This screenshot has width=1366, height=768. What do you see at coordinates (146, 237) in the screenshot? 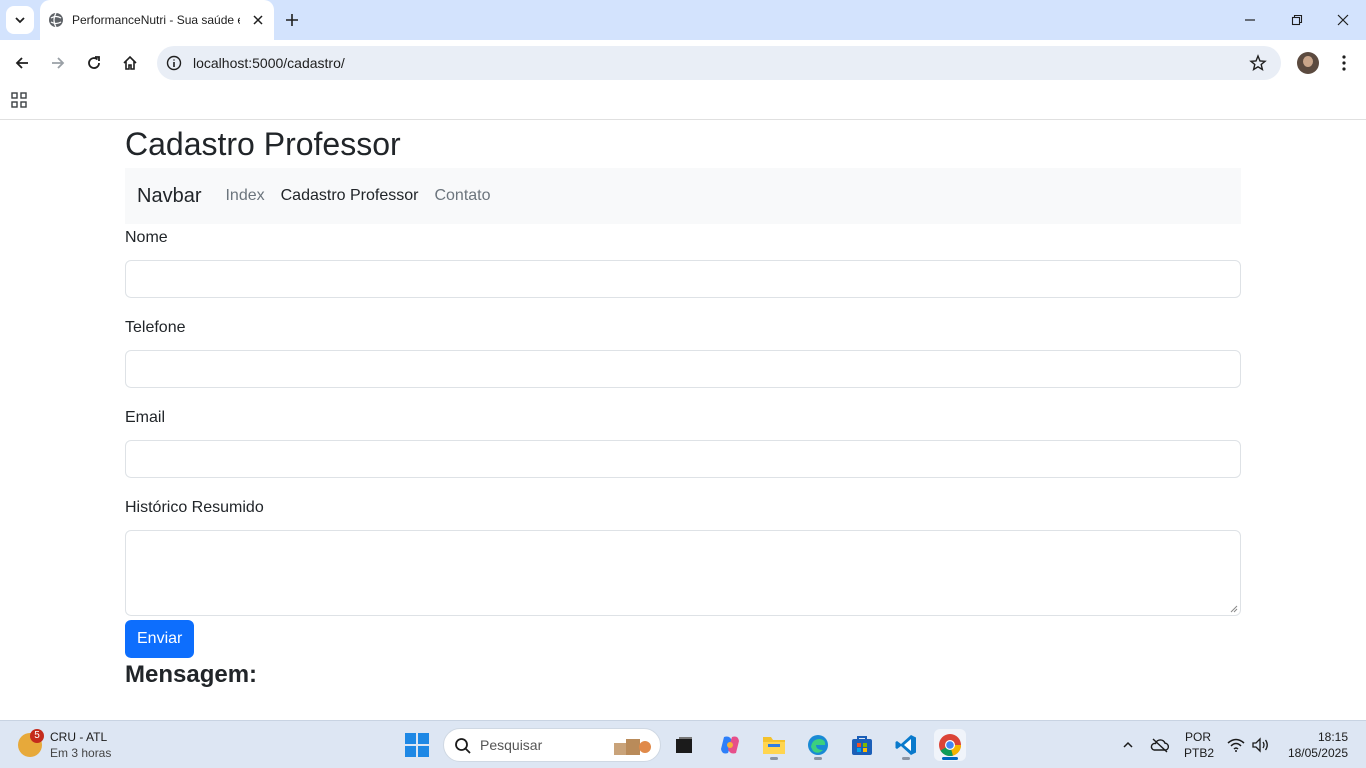
I see `nome-label: Nome` at bounding box center [146, 237].